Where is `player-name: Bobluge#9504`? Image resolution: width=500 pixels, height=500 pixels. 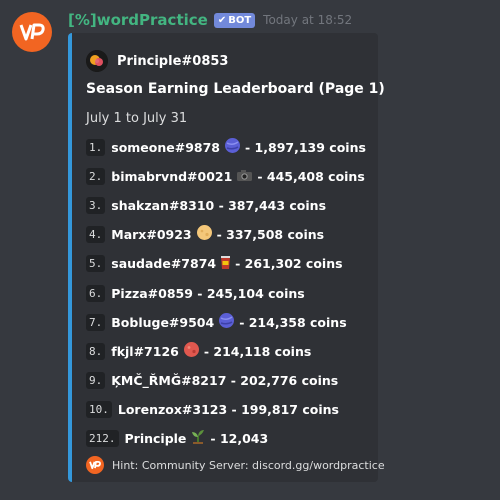
player-name: Bobluge#9504 is located at coordinates (163, 322).